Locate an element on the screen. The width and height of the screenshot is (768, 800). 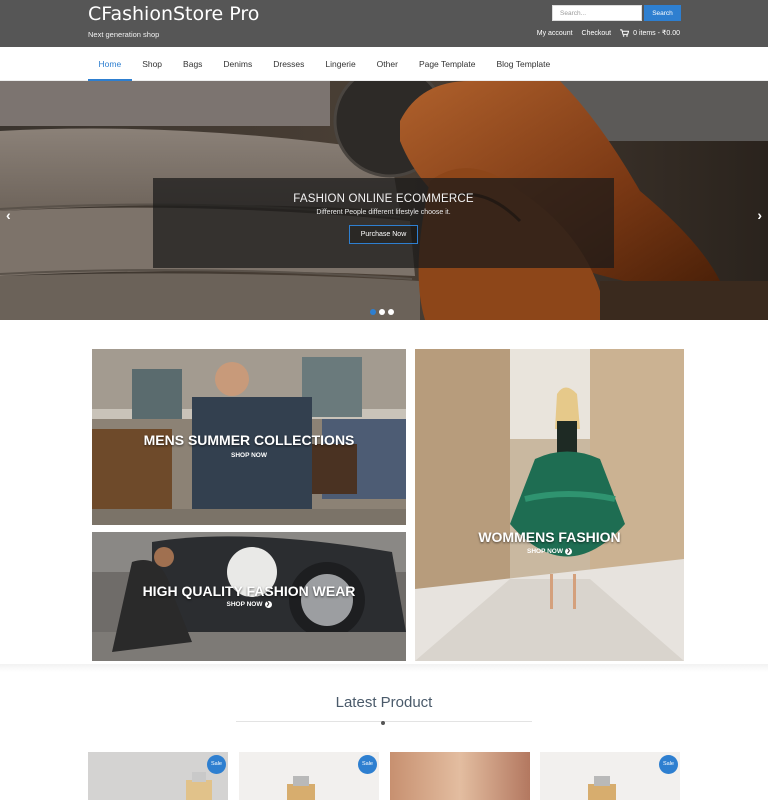
slide-title: FASHION ONLINE ECOMMERCE is located at coordinates (383, 199).